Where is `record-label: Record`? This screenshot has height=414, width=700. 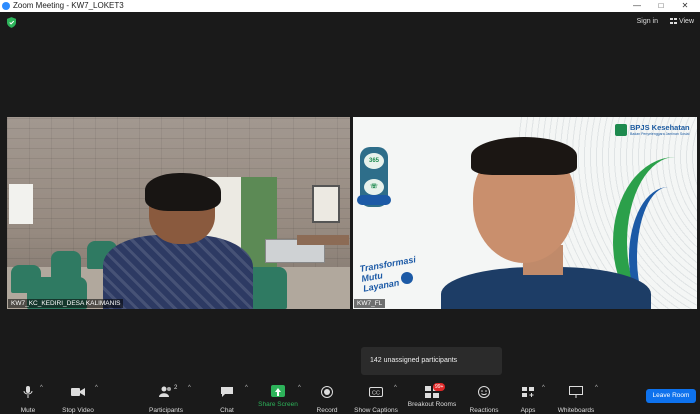
record-label: Record is located at coordinates (327, 410).